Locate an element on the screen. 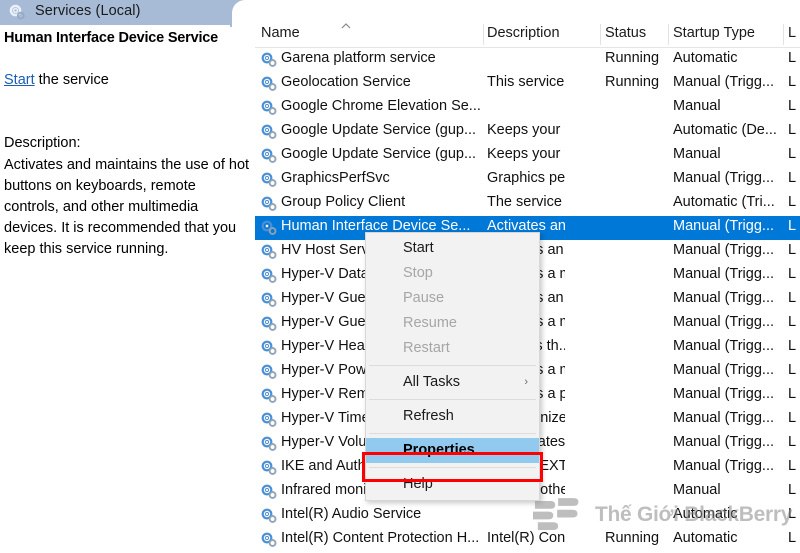 This screenshot has height=553, width=800. services-local-tab-header: Services (Local) is located at coordinates (127, 13).